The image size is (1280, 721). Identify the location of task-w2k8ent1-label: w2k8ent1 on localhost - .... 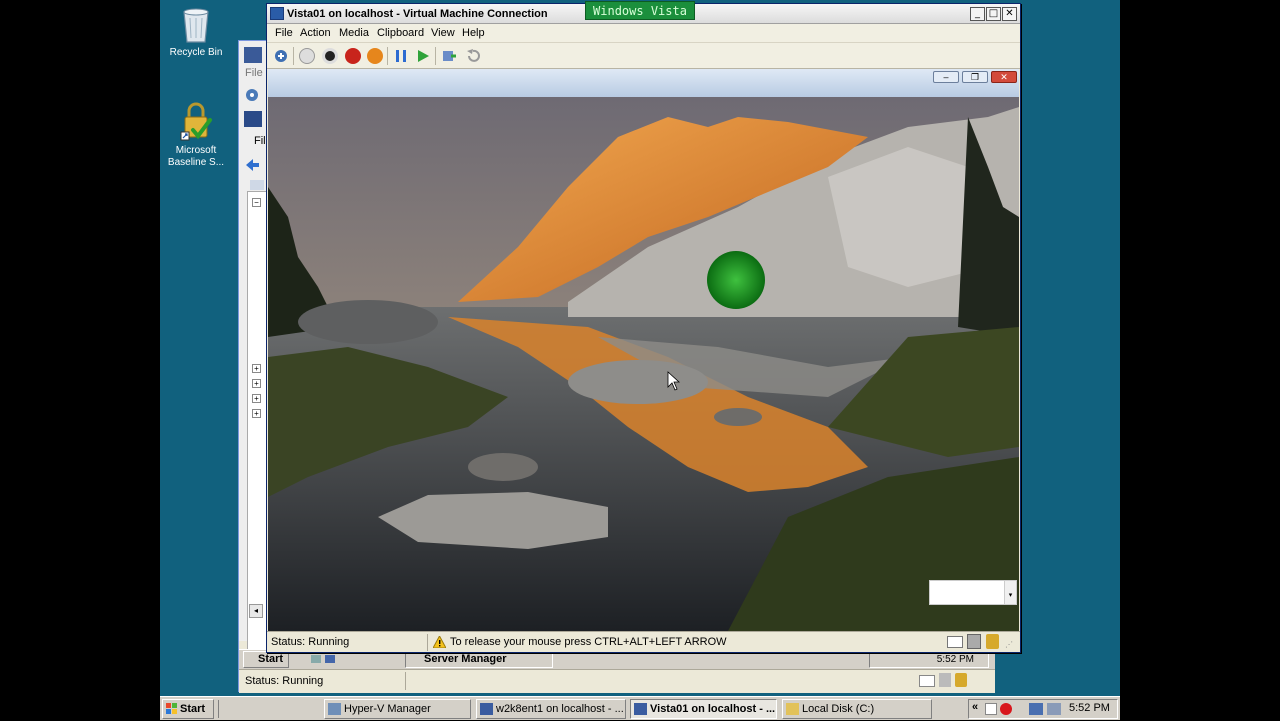
(560, 709).